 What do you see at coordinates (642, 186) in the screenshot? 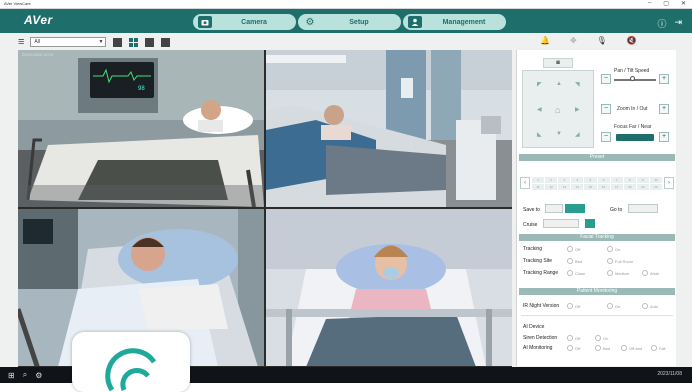
I see `preset-cell: 19` at bounding box center [642, 186].